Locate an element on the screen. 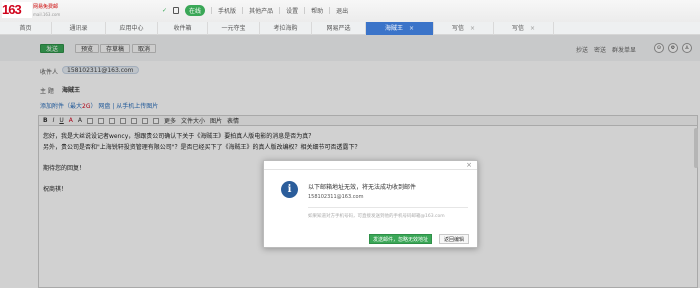 The width and height of the screenshot is (700, 288). tab-label: 应用中心 is located at coordinates (131, 28).